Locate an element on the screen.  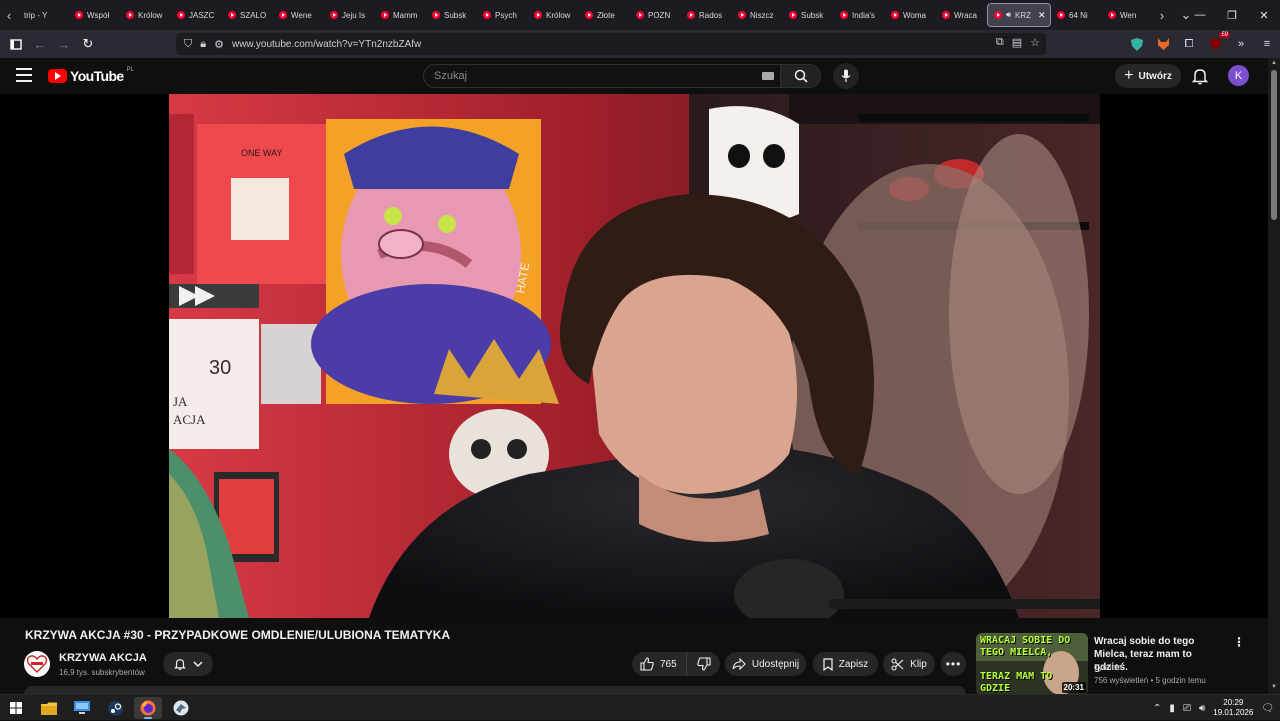
card-number: 30 is located at coordinates (220, 368).